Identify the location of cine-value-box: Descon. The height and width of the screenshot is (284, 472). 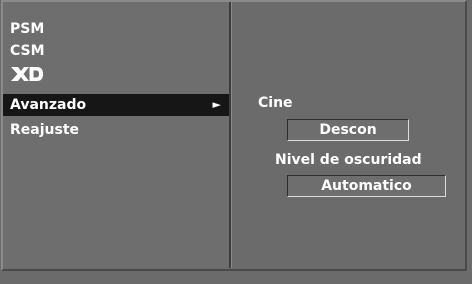
(348, 130).